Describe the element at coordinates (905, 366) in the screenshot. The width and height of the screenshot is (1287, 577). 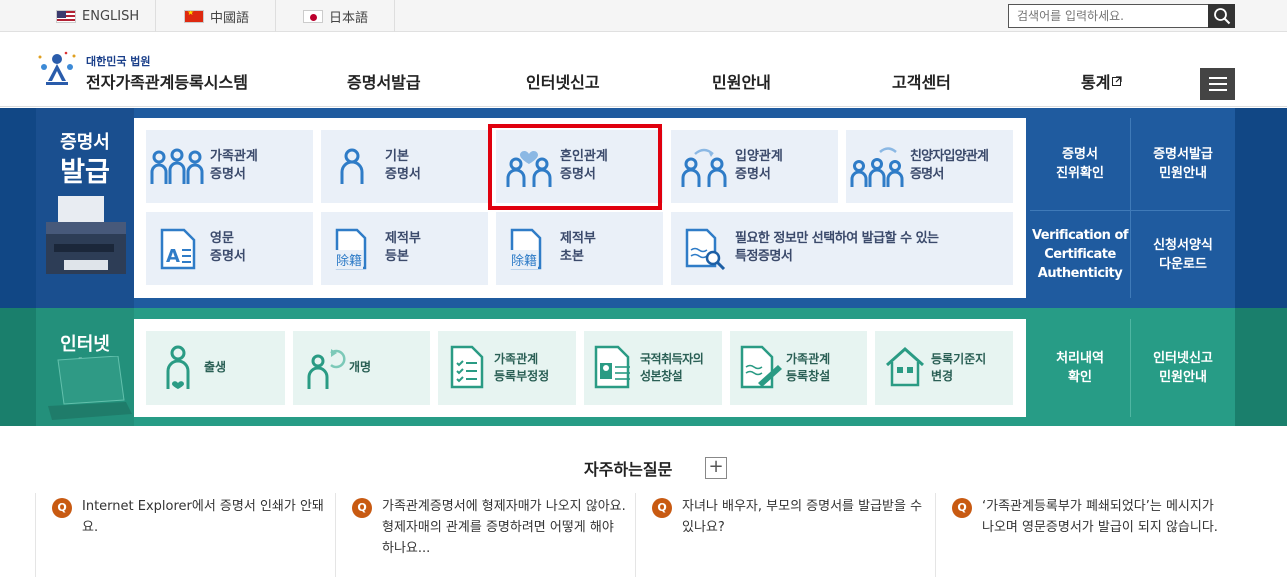
I see `house-icon` at that location.